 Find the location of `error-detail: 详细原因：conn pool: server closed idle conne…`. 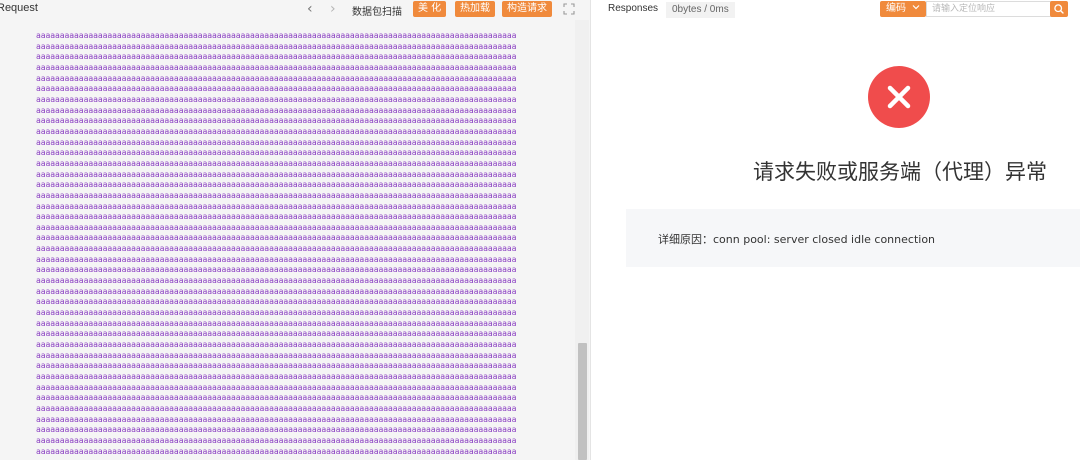

error-detail: 详细原因：conn pool: server closed idle conne… is located at coordinates (796, 239).